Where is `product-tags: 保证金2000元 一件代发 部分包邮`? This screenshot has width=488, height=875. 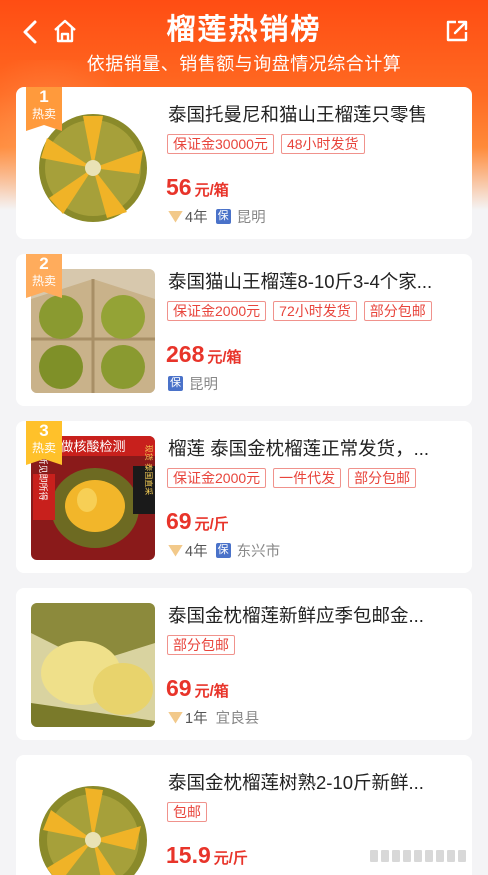
product-tags: 保证金2000元 一件代发 部分包邮 is located at coordinates (292, 478).